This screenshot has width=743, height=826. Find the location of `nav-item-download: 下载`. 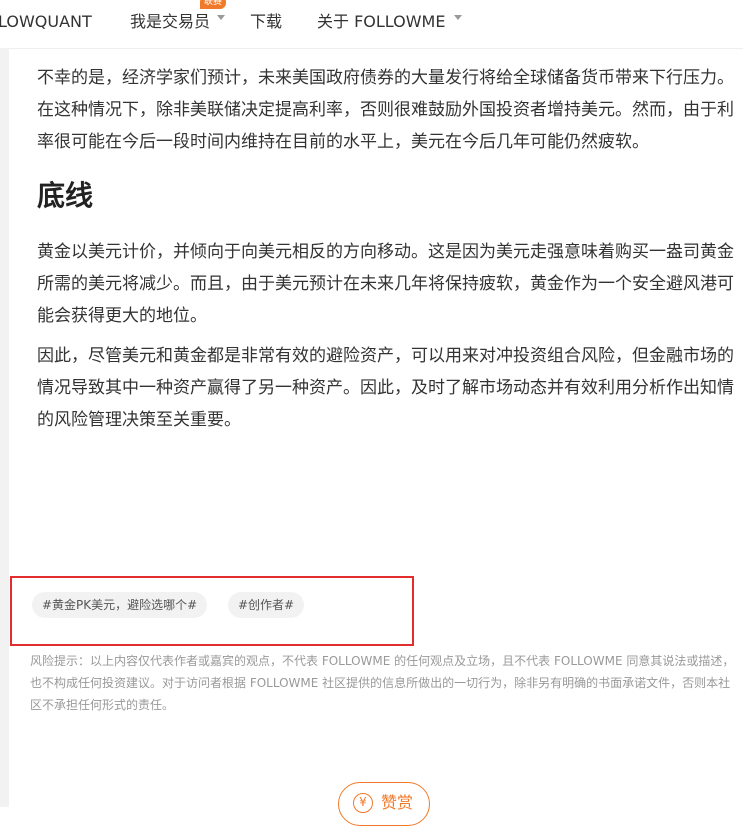

nav-item-download: 下载 is located at coordinates (266, 24).